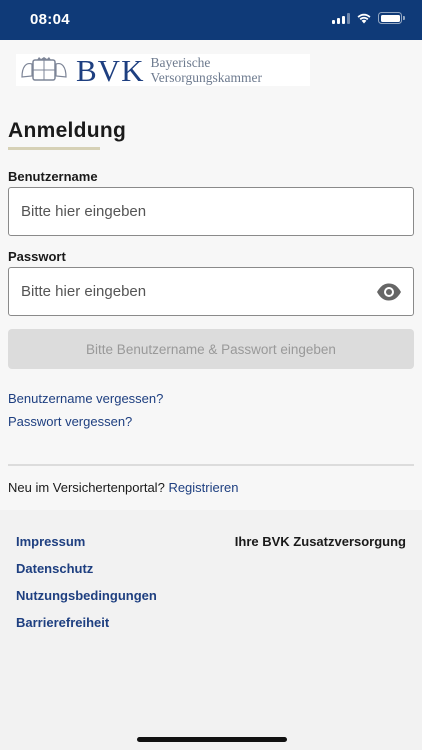  Describe the element at coordinates (211, 465) in the screenshot. I see `divider` at that location.